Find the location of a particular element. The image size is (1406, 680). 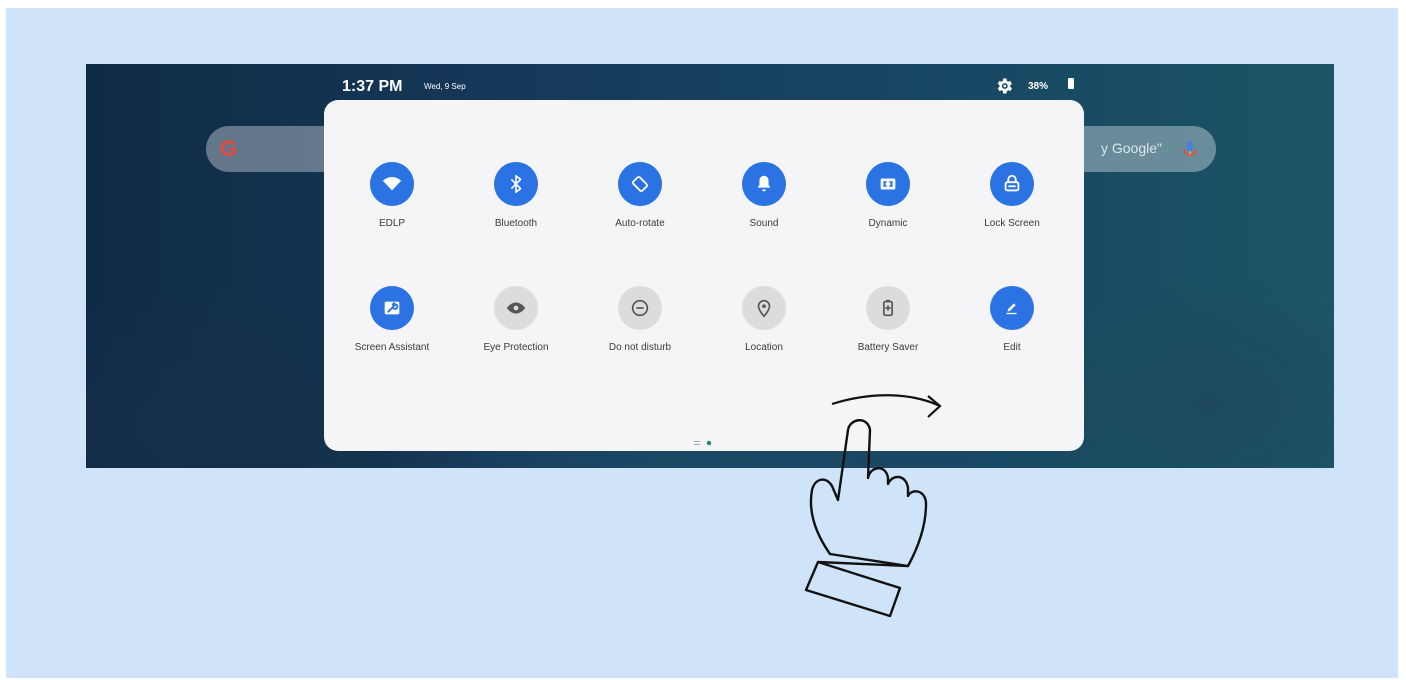

bell-icon is located at coordinates (764, 184).